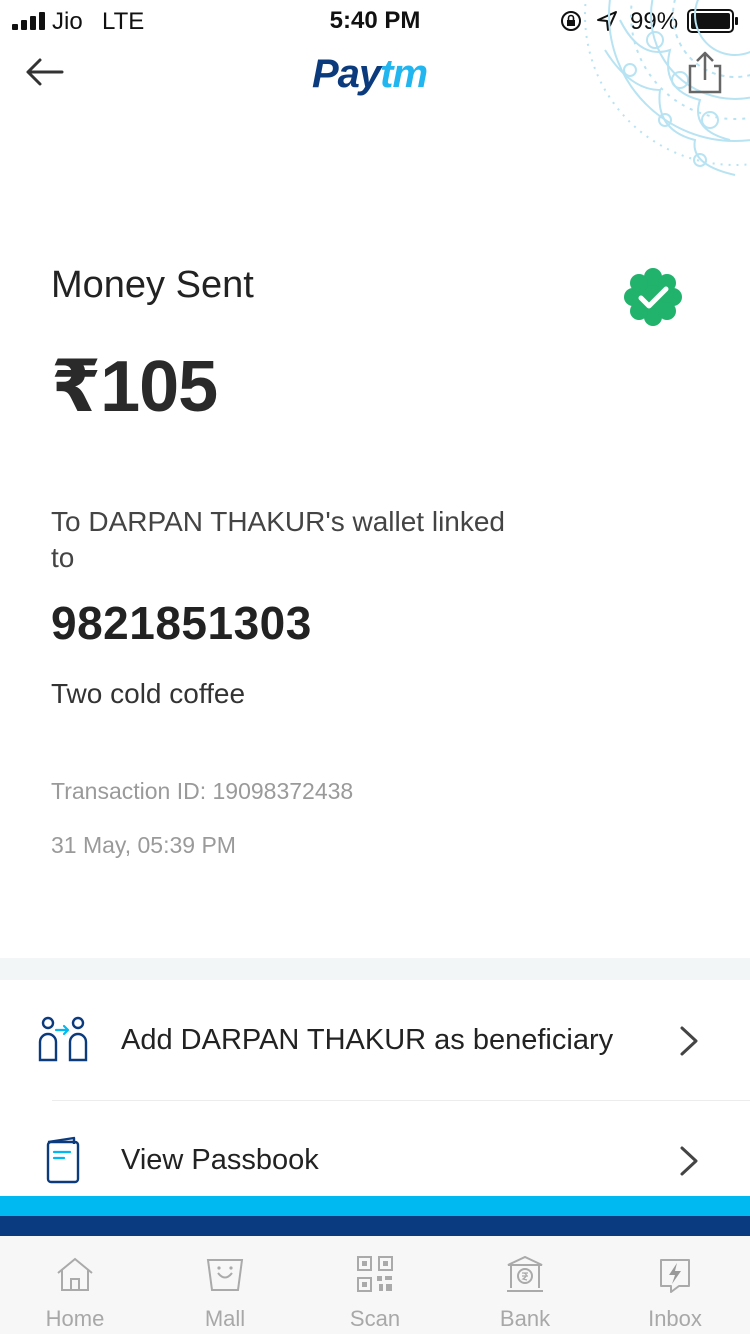  What do you see at coordinates (63, 1160) in the screenshot?
I see `passbook-icon` at bounding box center [63, 1160].